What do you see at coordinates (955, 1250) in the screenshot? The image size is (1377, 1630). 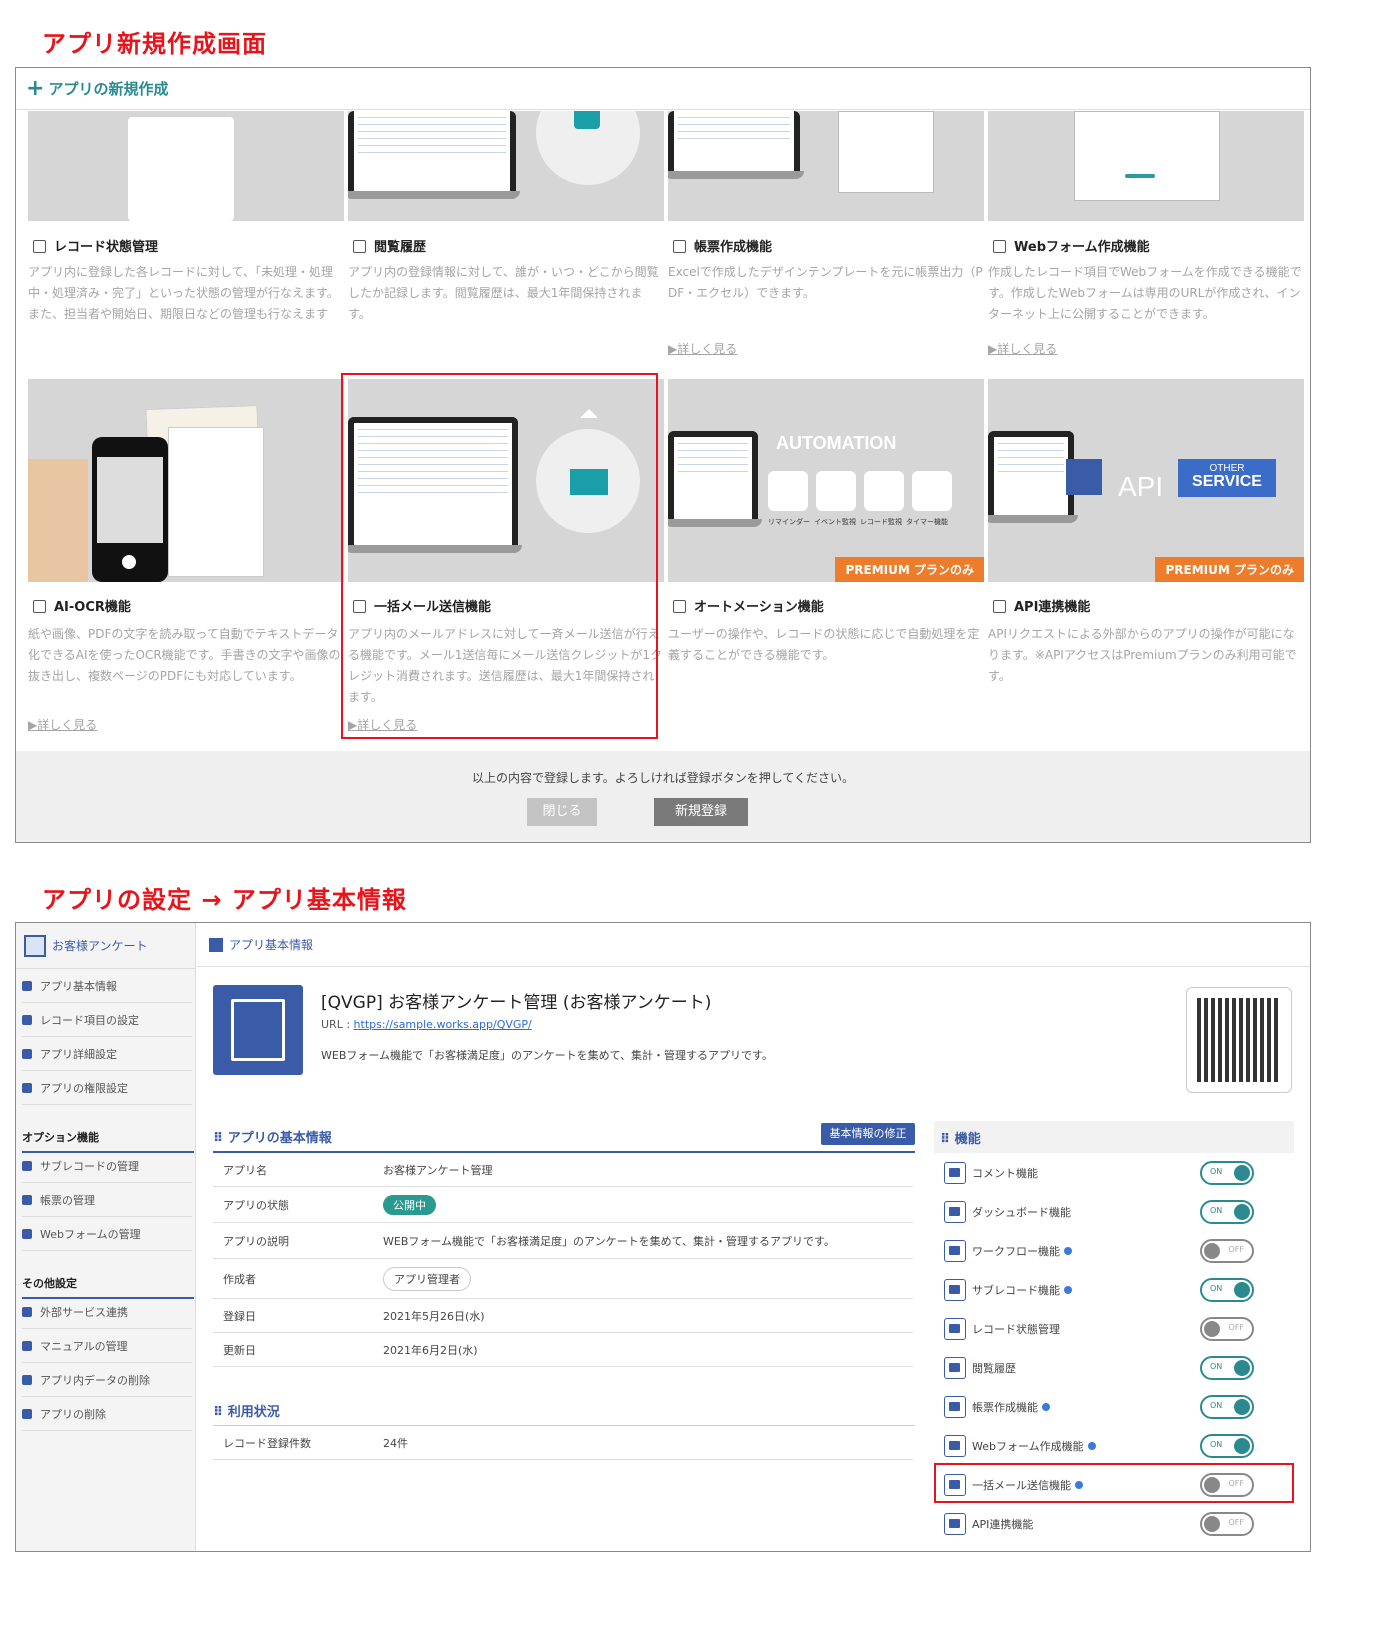 I see `workflow-icon` at bounding box center [955, 1250].